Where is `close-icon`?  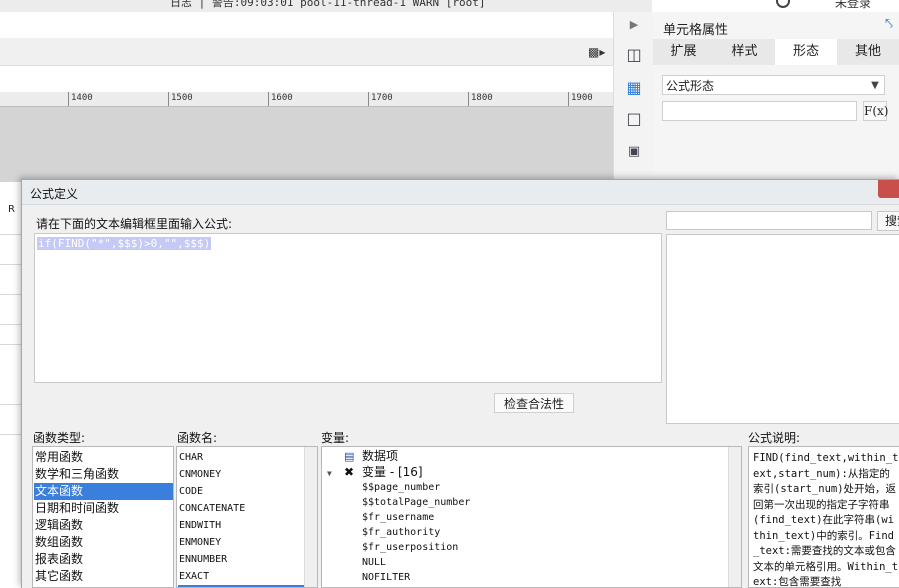
close-icon is located at coordinates (888, 189).